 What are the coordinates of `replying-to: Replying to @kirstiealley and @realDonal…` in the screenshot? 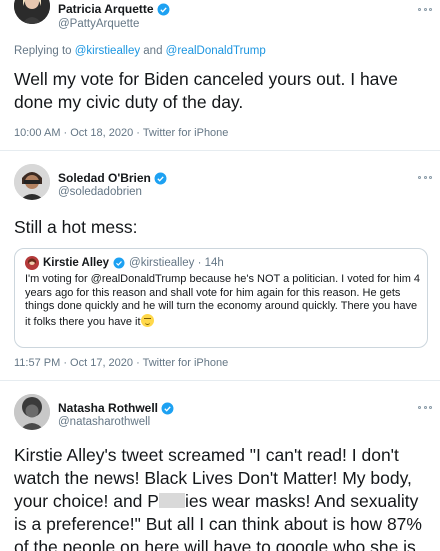 It's located at (140, 51).